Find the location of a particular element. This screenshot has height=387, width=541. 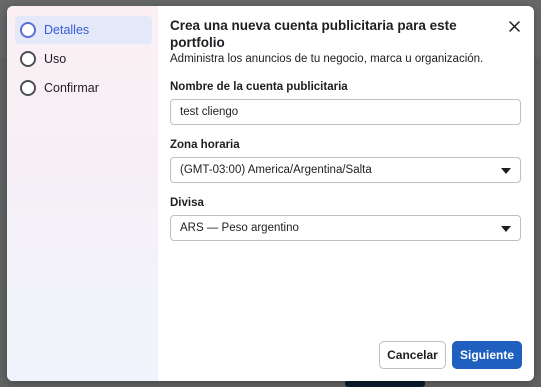

currency-select: ARS — Peso argentino is located at coordinates (345, 228).